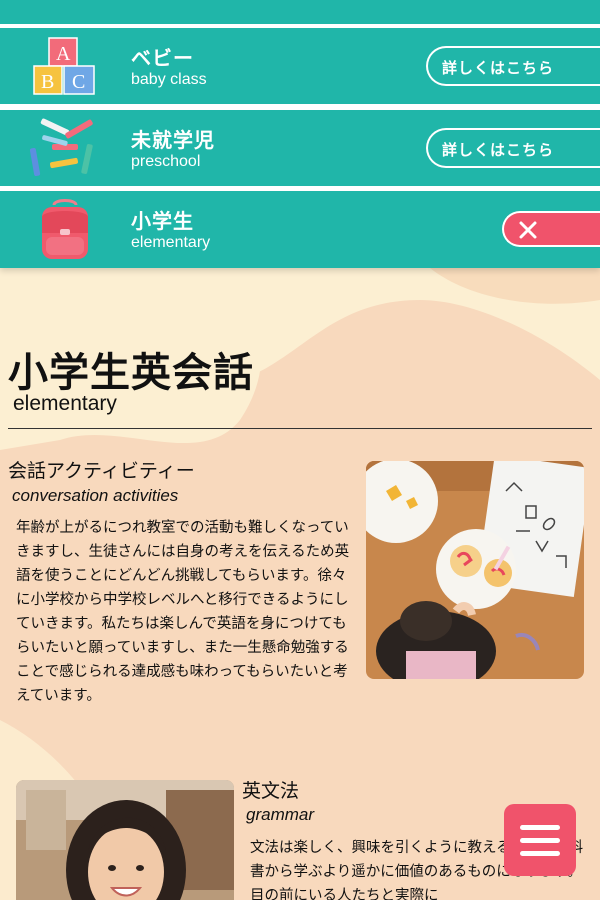  Describe the element at coordinates (61, 147) in the screenshot. I see `crayons-icon` at that location.